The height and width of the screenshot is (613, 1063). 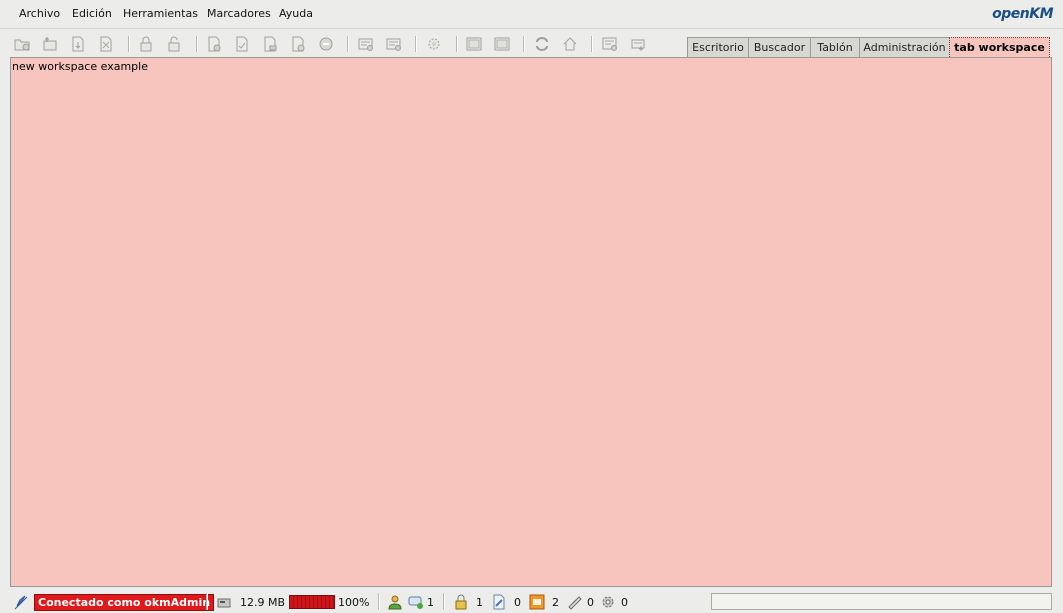 I want to click on locked-documents-count: 1, so click(x=479, y=602).